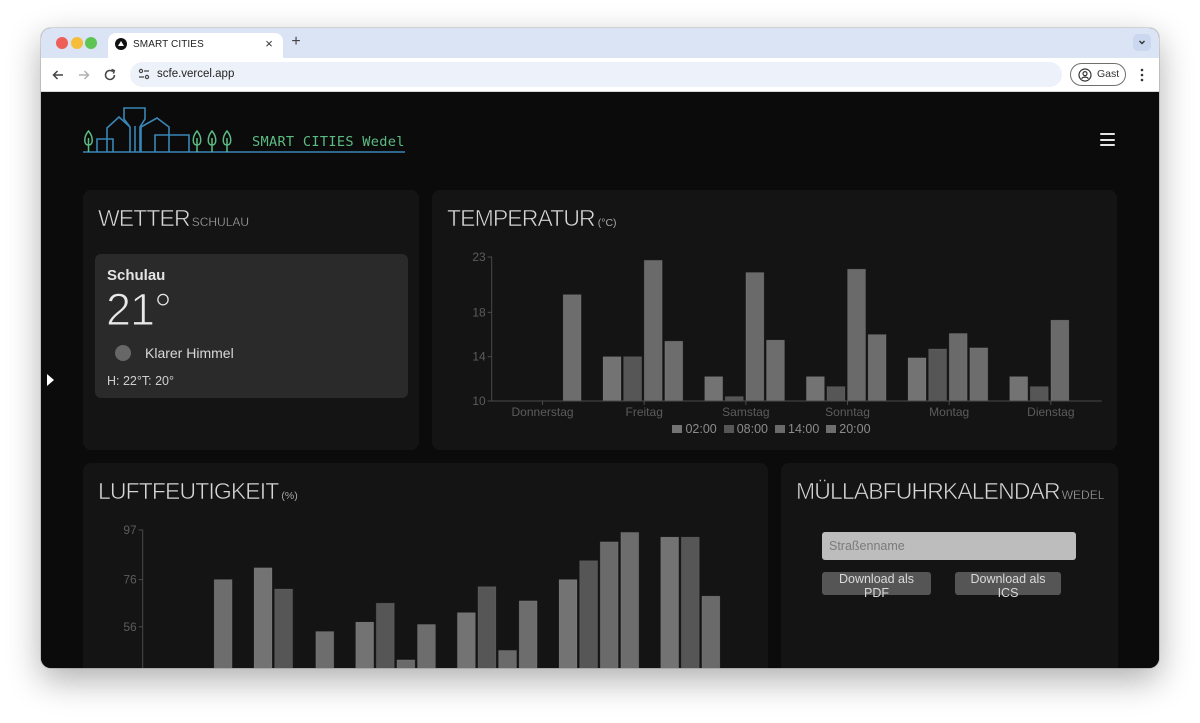  I want to click on download-pdf-button: Download als PDF, so click(876, 586).